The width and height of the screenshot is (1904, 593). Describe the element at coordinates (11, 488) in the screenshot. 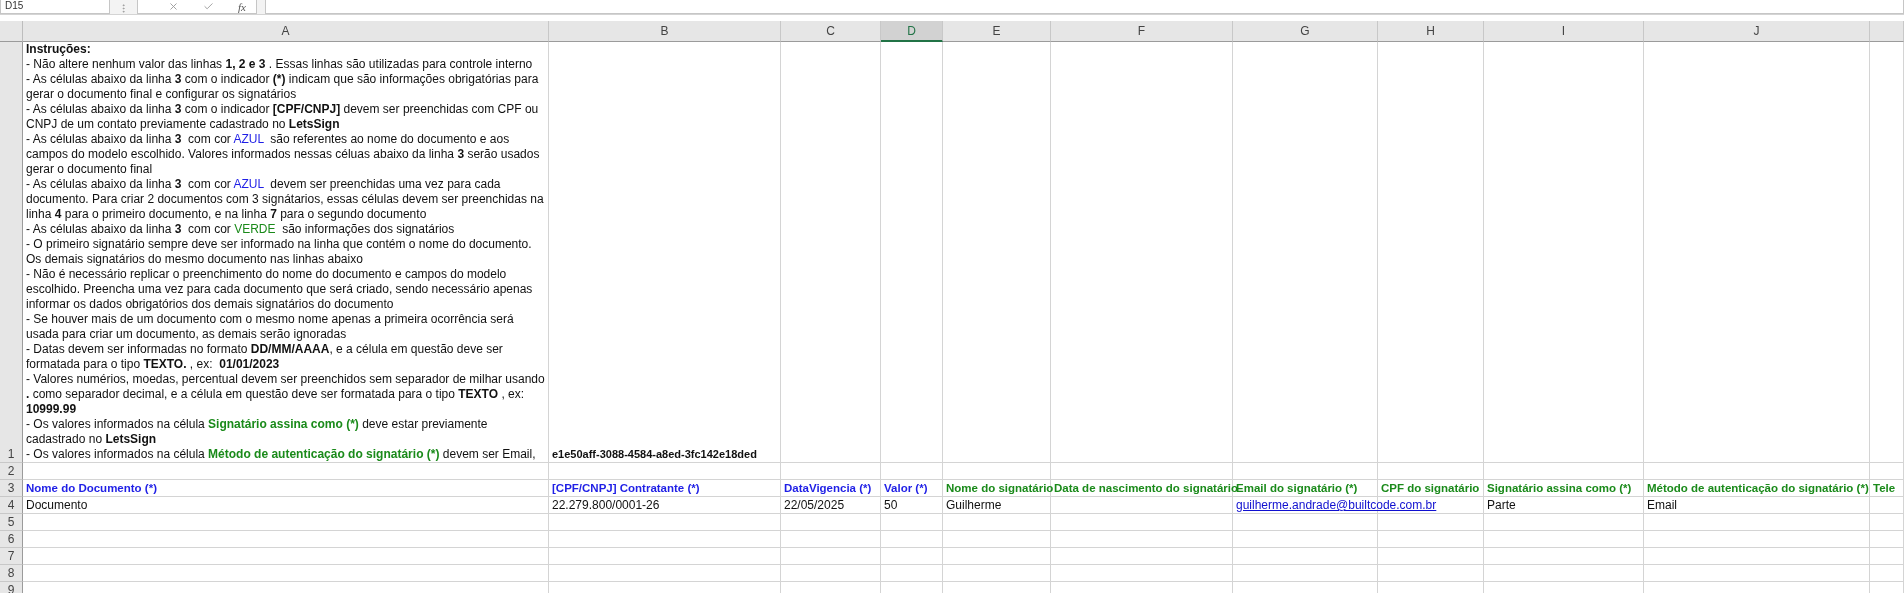

I see `row-number: 3` at that location.